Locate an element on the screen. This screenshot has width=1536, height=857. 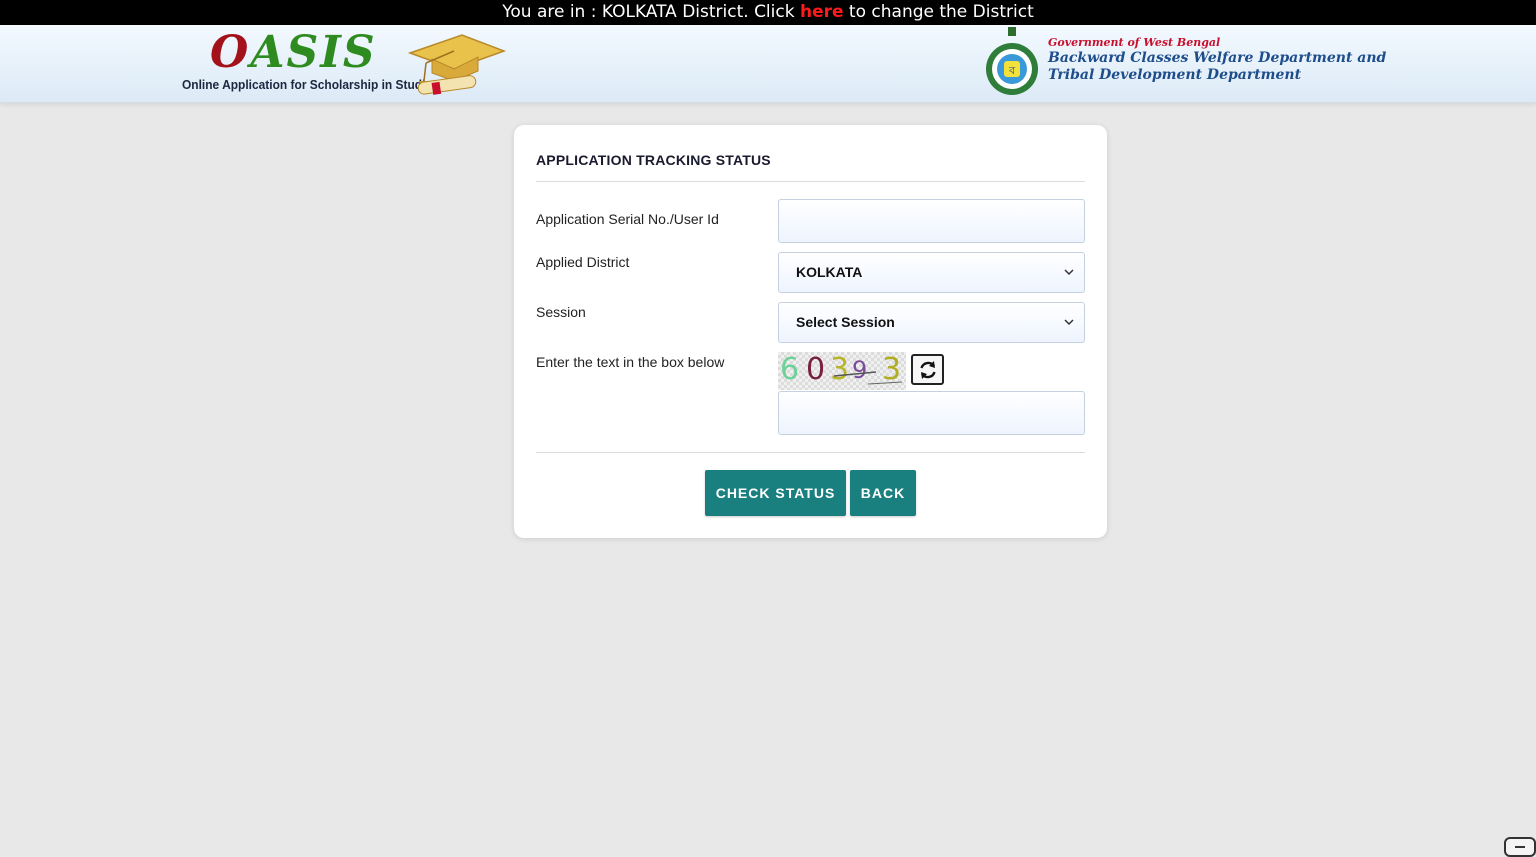
captcha-noise-lines is located at coordinates (868, 378).